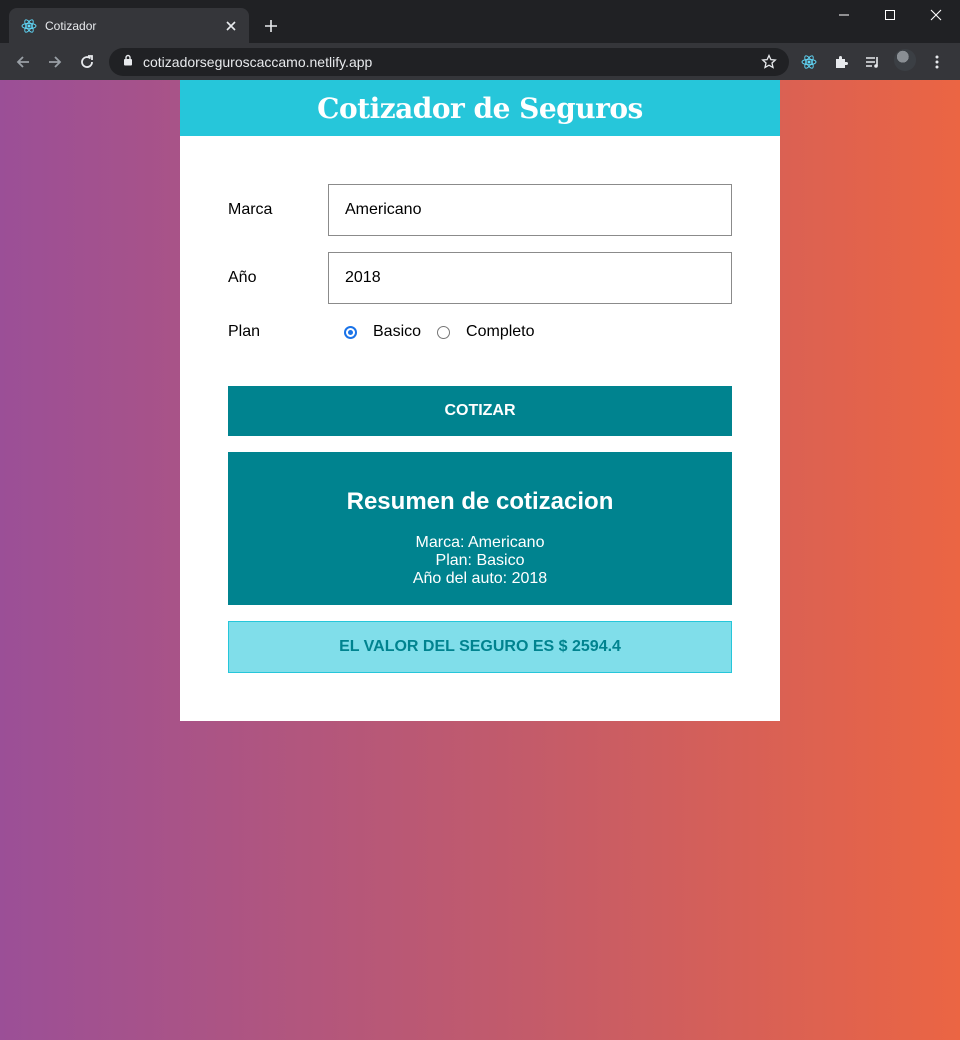 The height and width of the screenshot is (1040, 960). Describe the element at coordinates (244, 331) in the screenshot. I see `plan-label: Plan` at that location.